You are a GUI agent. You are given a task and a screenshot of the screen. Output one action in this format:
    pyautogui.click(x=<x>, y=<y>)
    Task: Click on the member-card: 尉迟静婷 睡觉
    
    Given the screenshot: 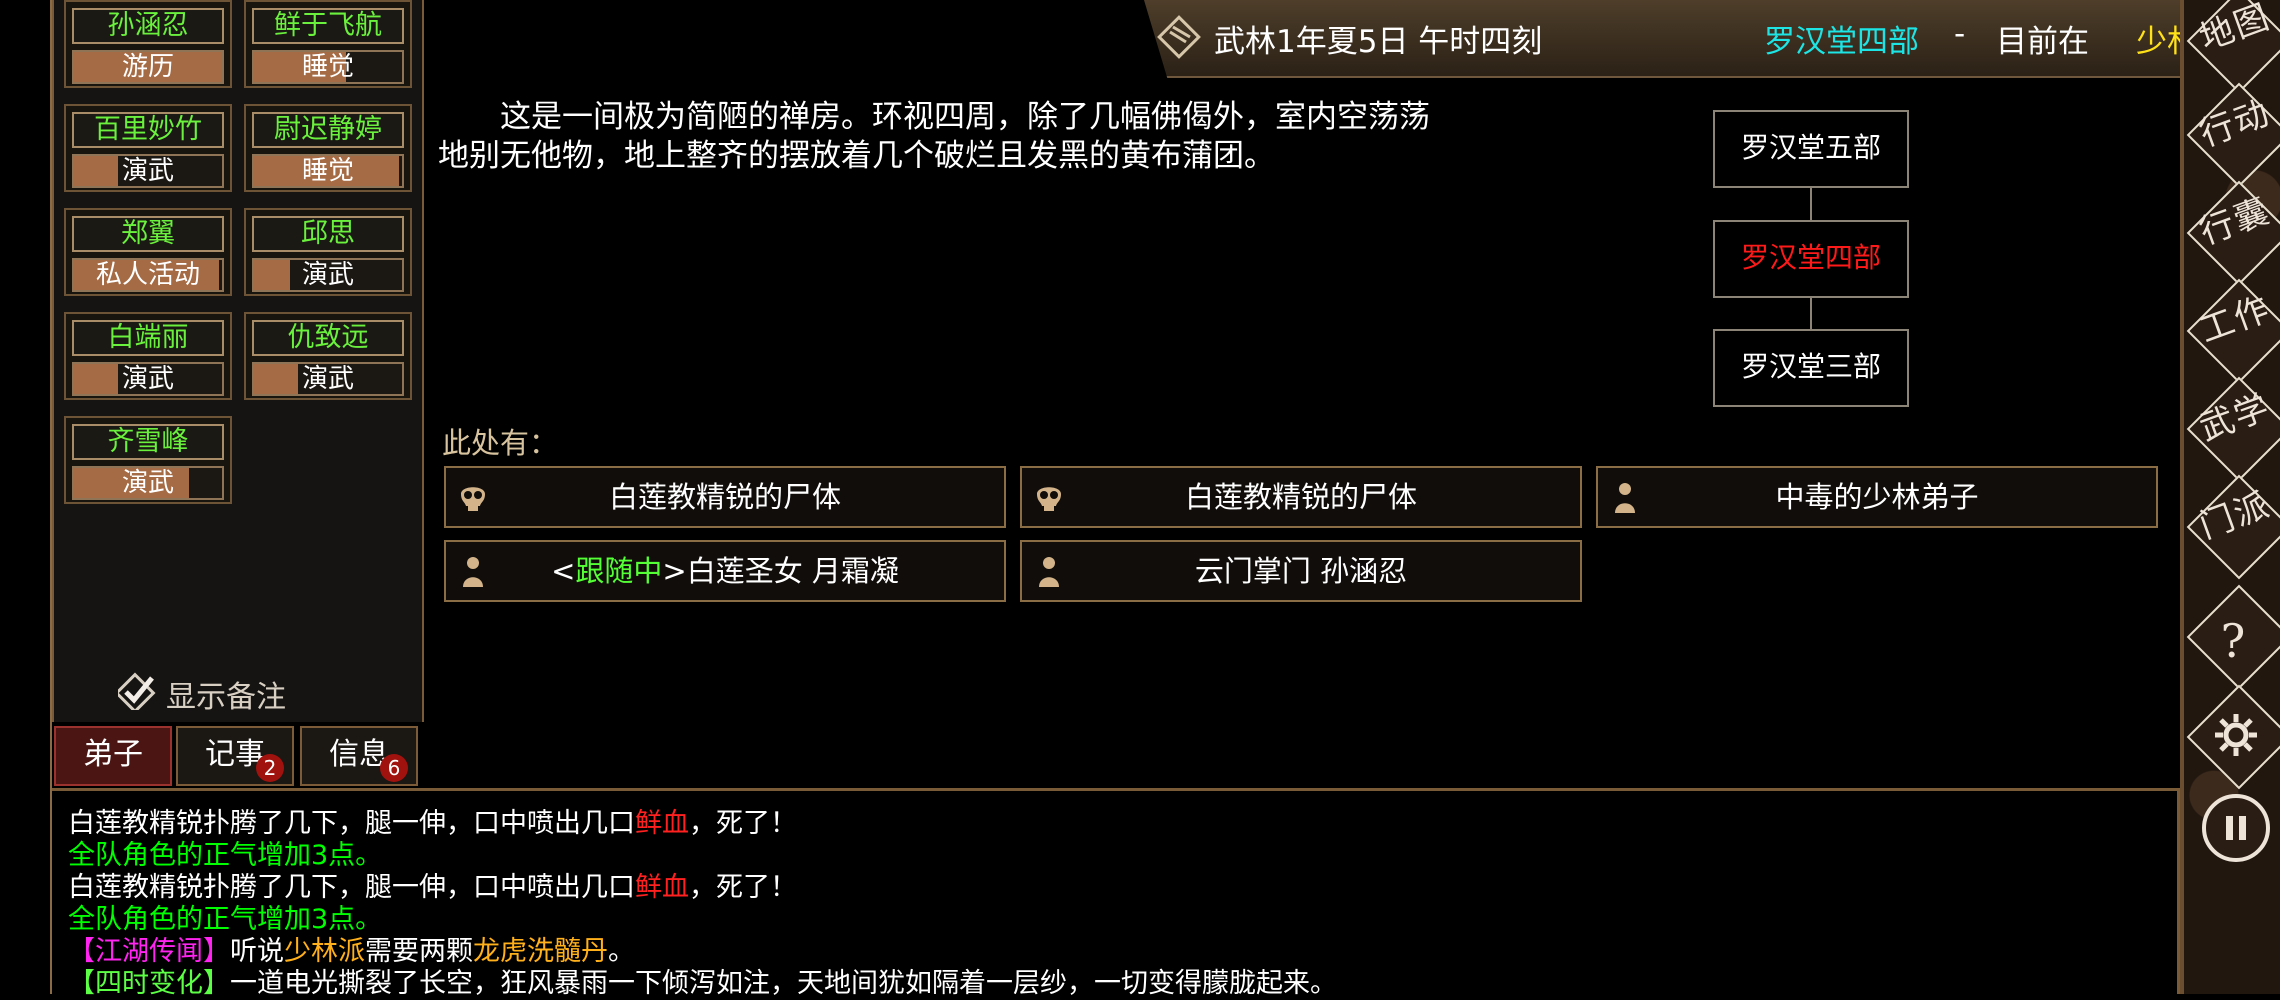 What is the action you would take?
    pyautogui.click(x=328, y=148)
    